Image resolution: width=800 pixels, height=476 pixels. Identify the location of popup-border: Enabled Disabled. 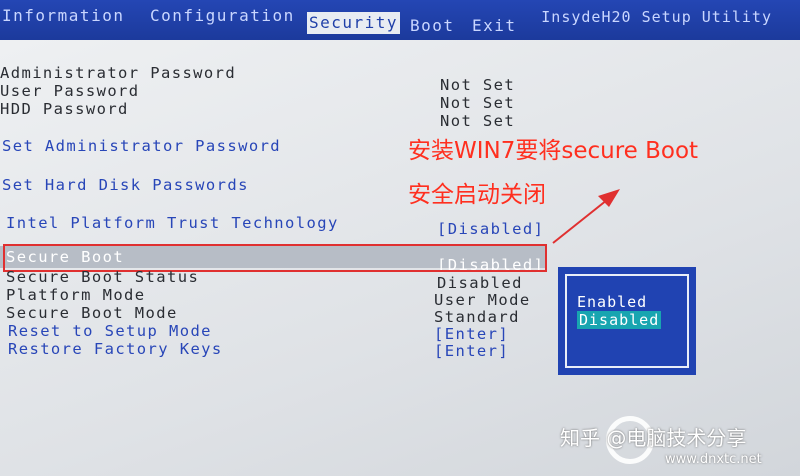
(627, 321).